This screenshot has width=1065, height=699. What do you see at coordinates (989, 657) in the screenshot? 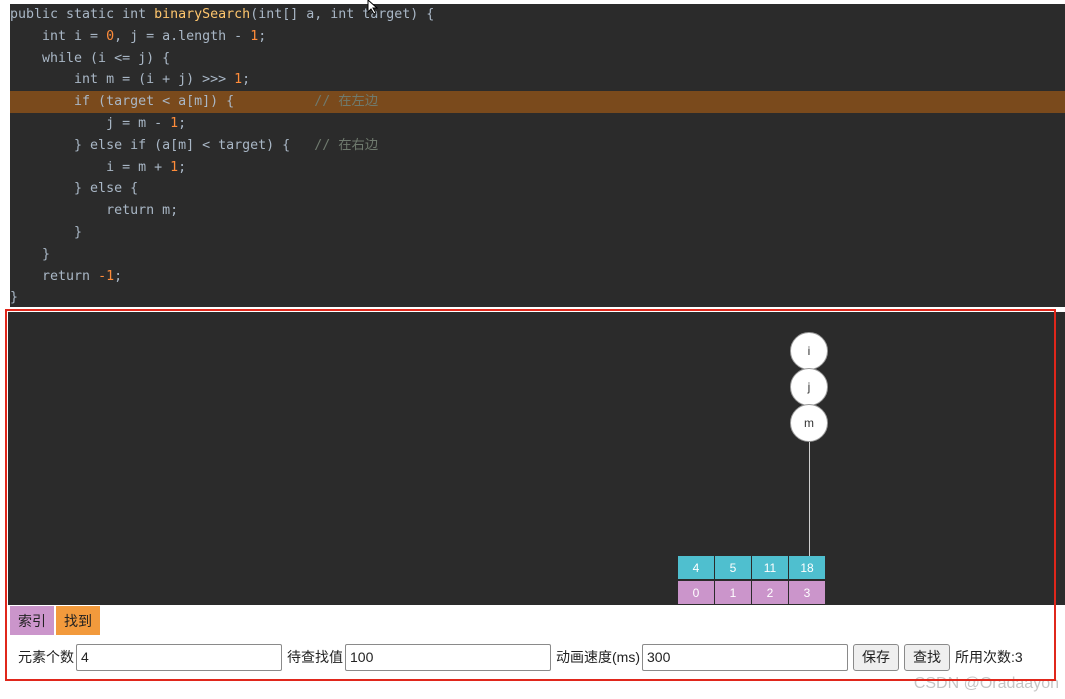
I see `result-text: 所用次数:3` at bounding box center [989, 657].